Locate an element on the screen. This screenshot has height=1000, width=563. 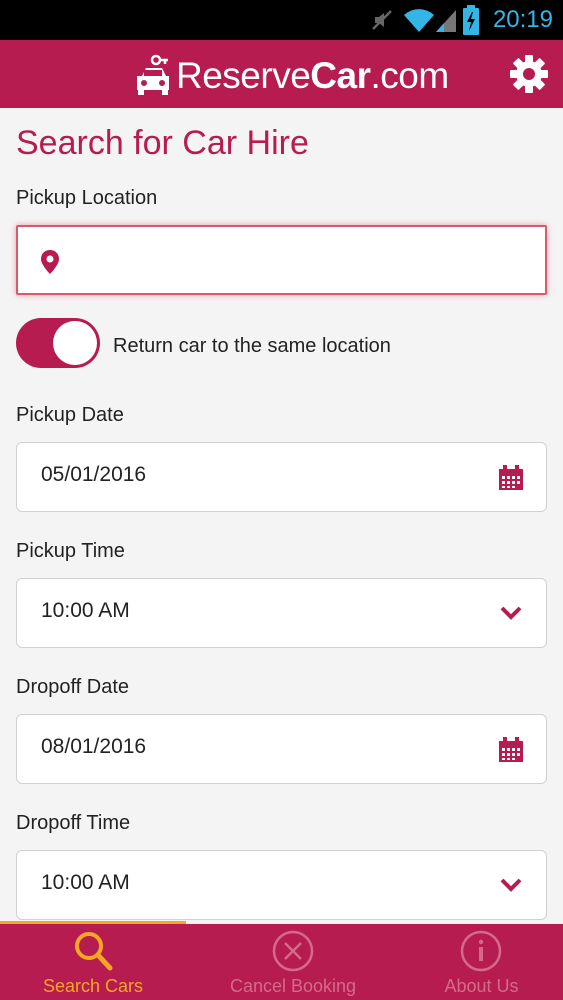
wifi-icon is located at coordinates (419, 20).